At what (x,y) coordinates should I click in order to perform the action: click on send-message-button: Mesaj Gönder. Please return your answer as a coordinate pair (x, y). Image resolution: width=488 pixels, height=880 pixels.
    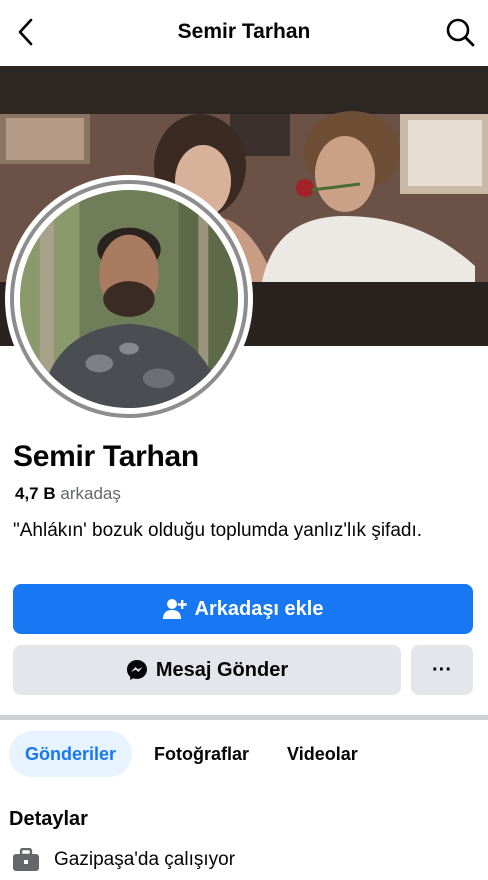
    Looking at the image, I should click on (207, 670).